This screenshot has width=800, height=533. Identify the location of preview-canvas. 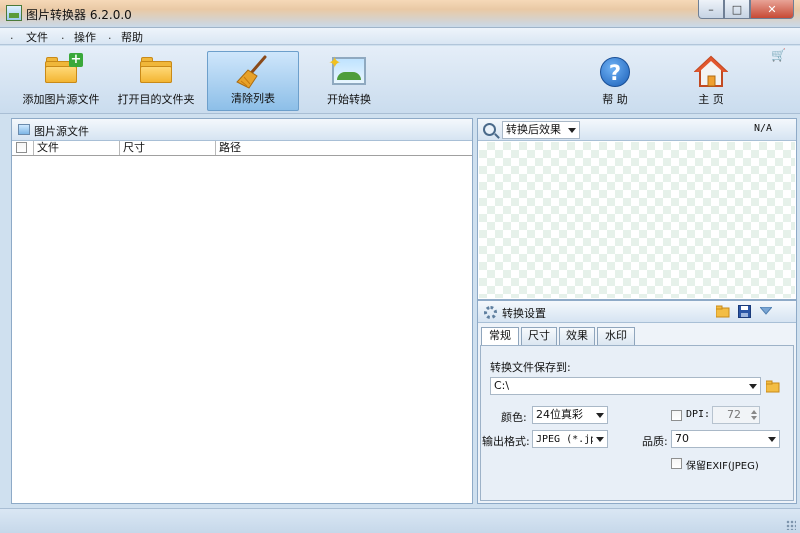
(637, 220).